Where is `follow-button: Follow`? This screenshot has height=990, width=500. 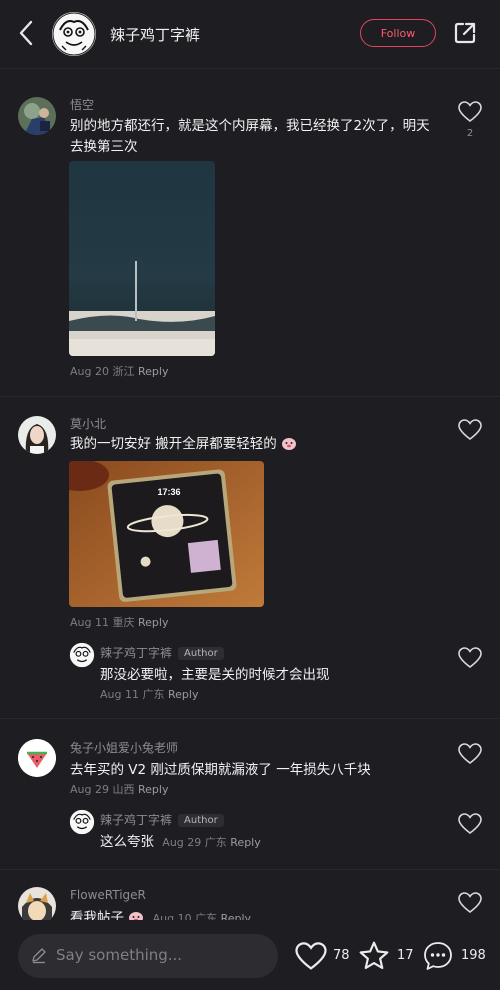 follow-button: Follow is located at coordinates (398, 33).